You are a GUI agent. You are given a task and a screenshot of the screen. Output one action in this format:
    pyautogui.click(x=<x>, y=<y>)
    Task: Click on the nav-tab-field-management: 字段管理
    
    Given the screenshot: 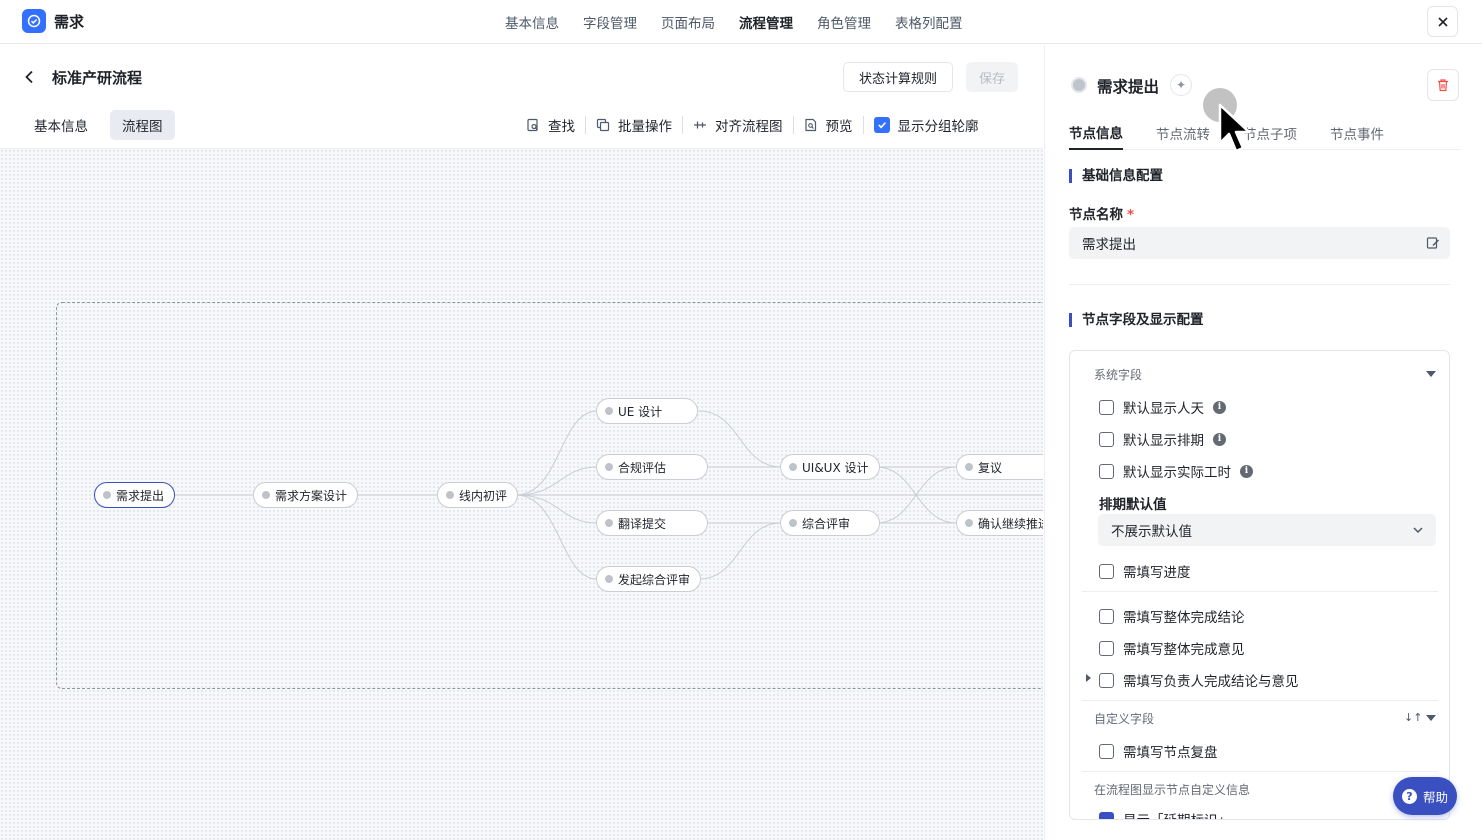 What is the action you would take?
    pyautogui.click(x=610, y=22)
    